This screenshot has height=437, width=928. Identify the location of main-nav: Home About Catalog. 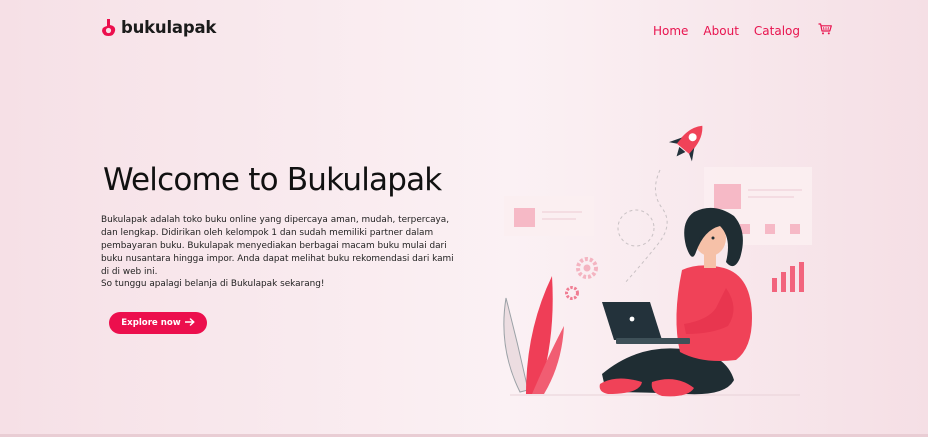
(742, 31).